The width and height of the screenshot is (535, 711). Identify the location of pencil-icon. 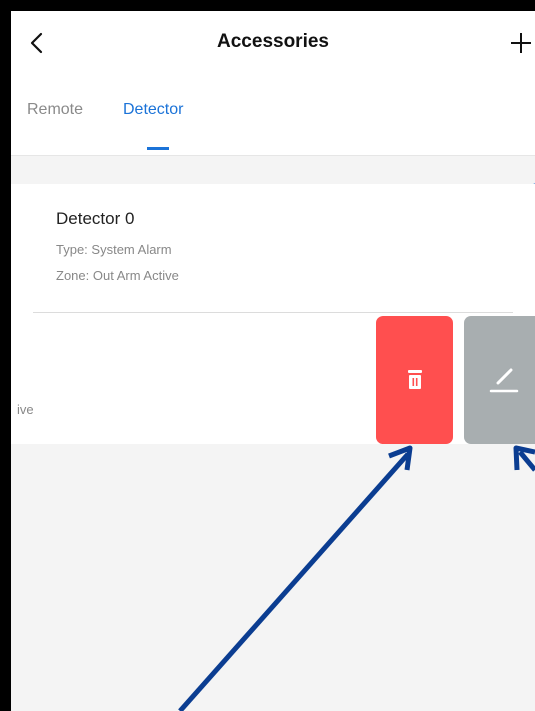
(504, 380).